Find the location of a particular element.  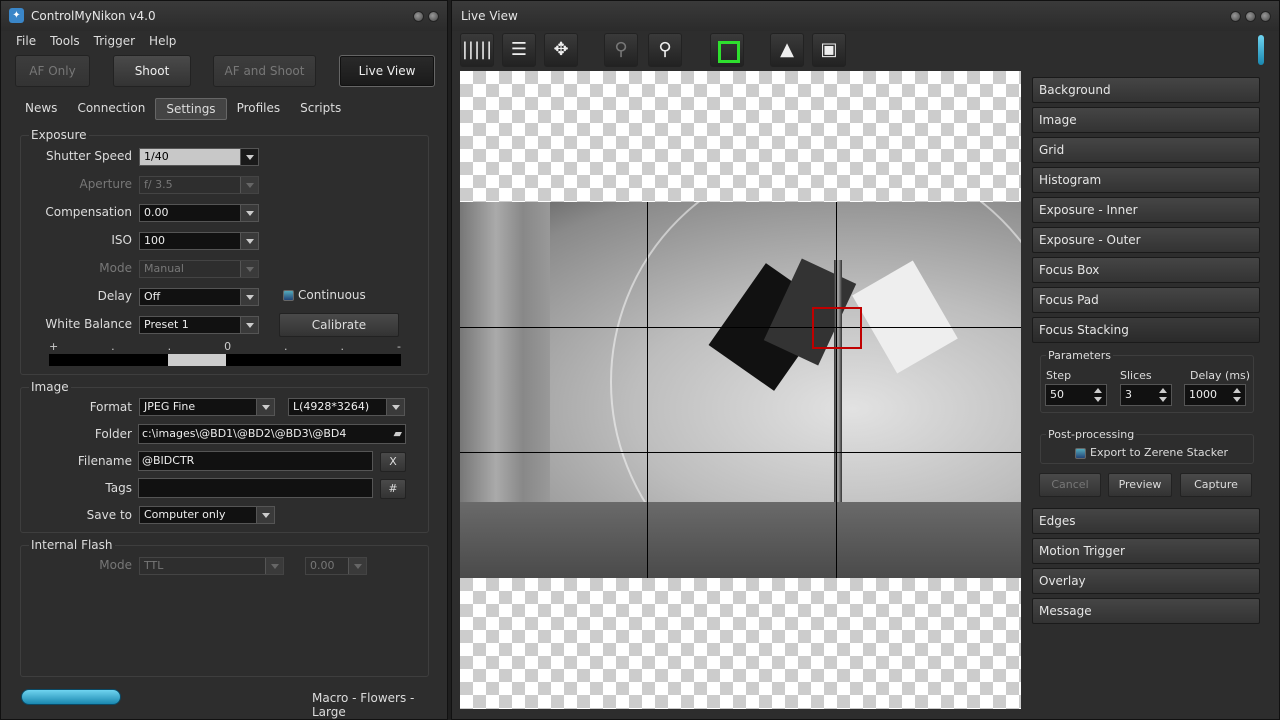

compensation-value: 0.00 is located at coordinates (156, 212).